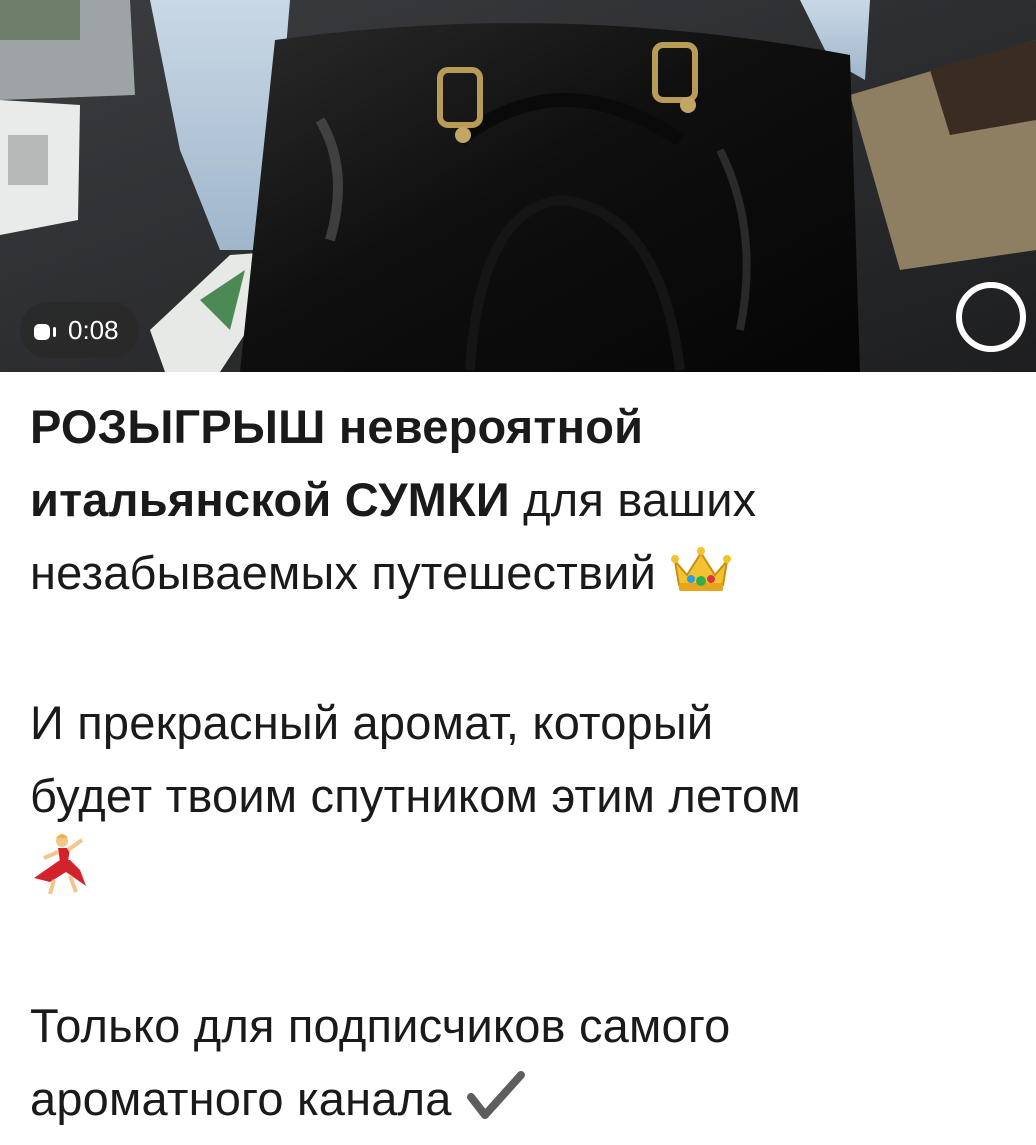 This screenshot has width=1036, height=1145. What do you see at coordinates (343, 572) in the screenshot?
I see `caption-text: незабываемых путешествий` at bounding box center [343, 572].